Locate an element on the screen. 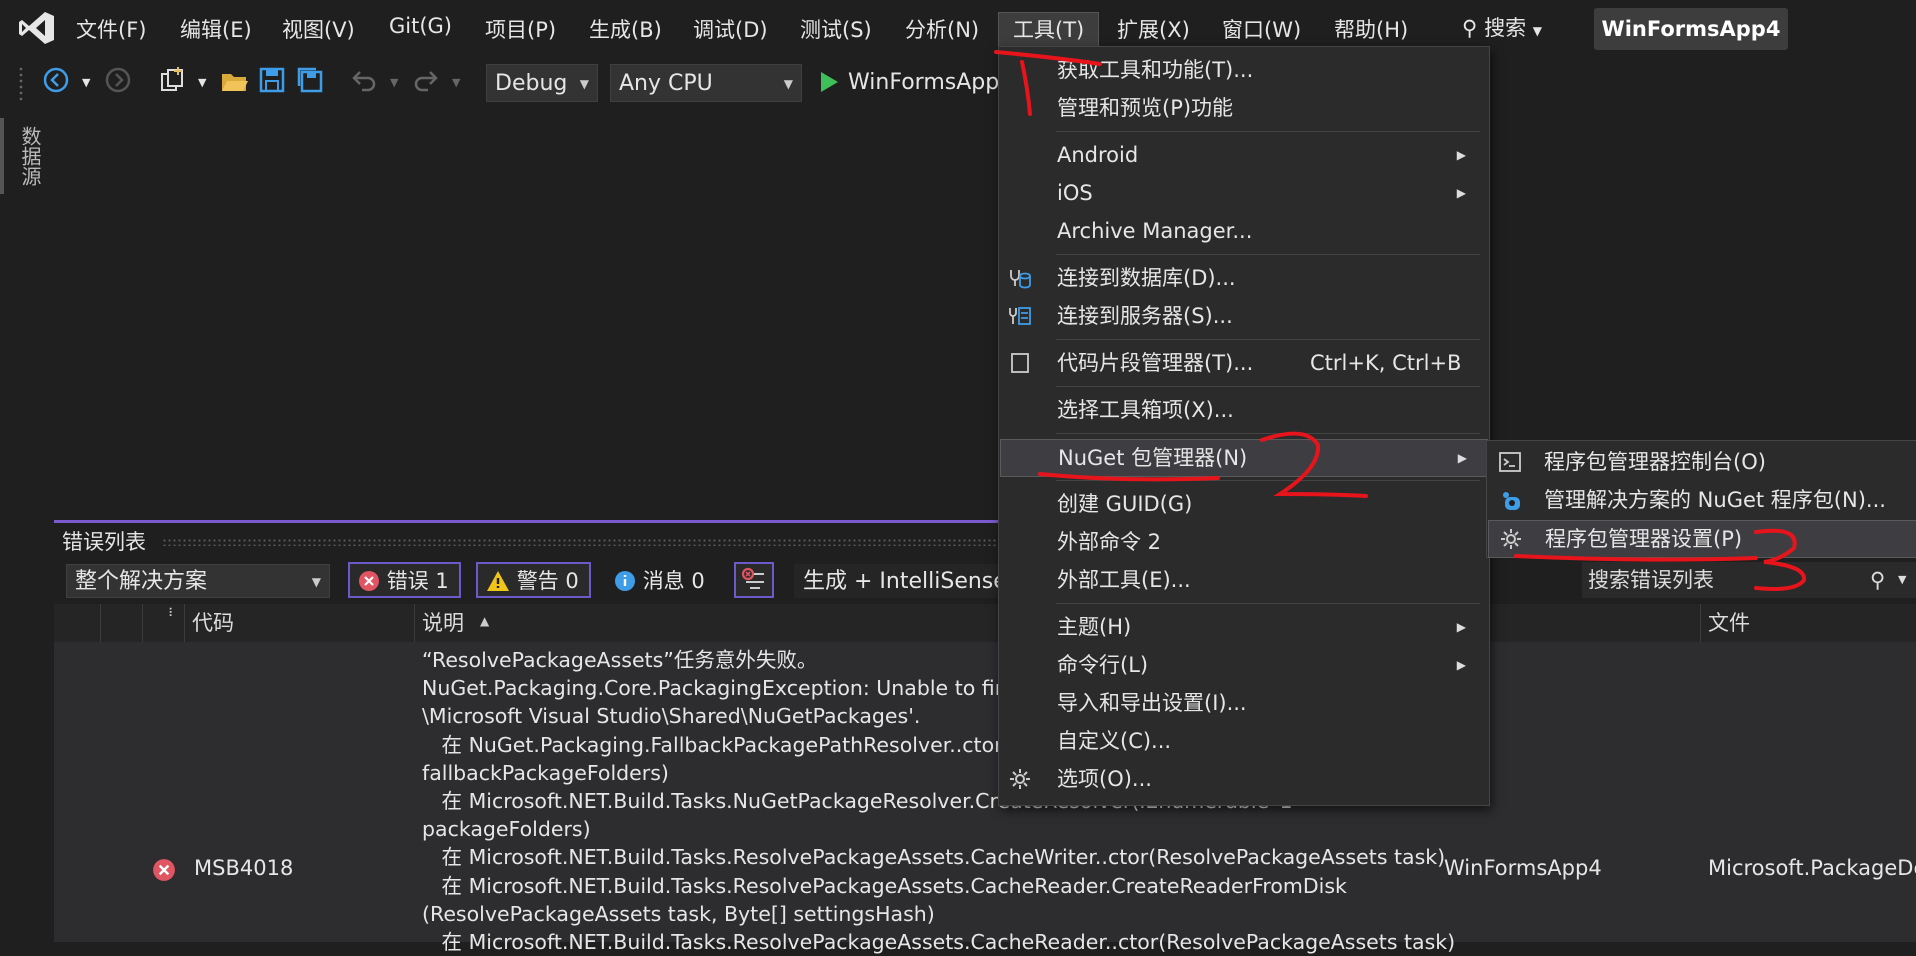 The width and height of the screenshot is (1916, 956). open-folder-icon is located at coordinates (235, 81).